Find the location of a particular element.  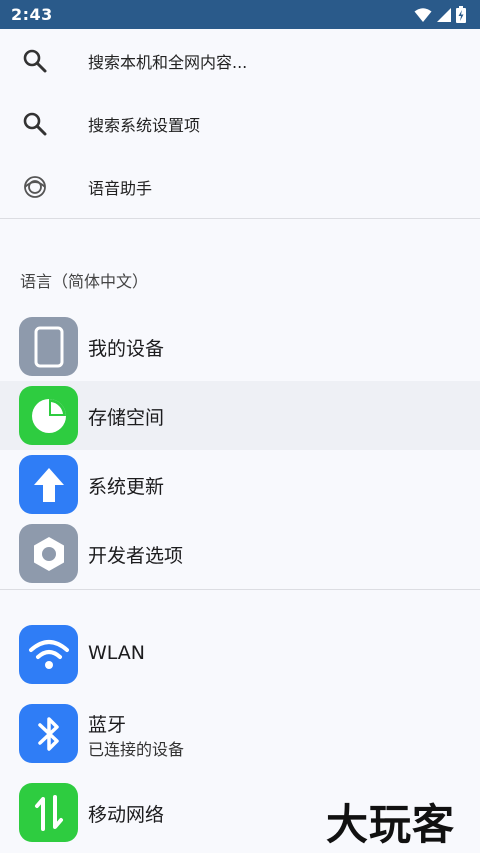

status-icons is located at coordinates (440, 14).